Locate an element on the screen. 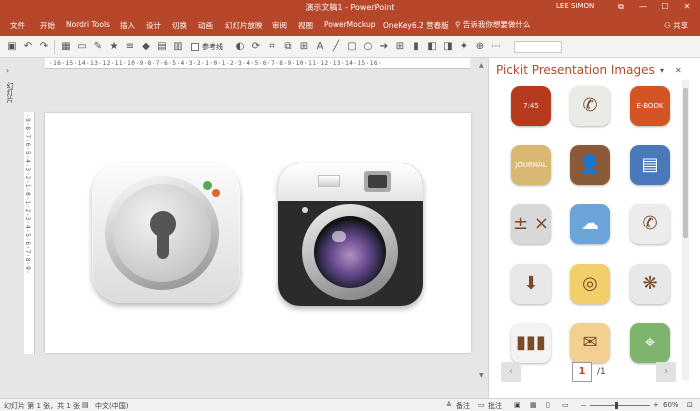 Image resolution: width=700 pixels, height=411 pixels. contacts-app-icon: 👤 is located at coordinates (590, 165).